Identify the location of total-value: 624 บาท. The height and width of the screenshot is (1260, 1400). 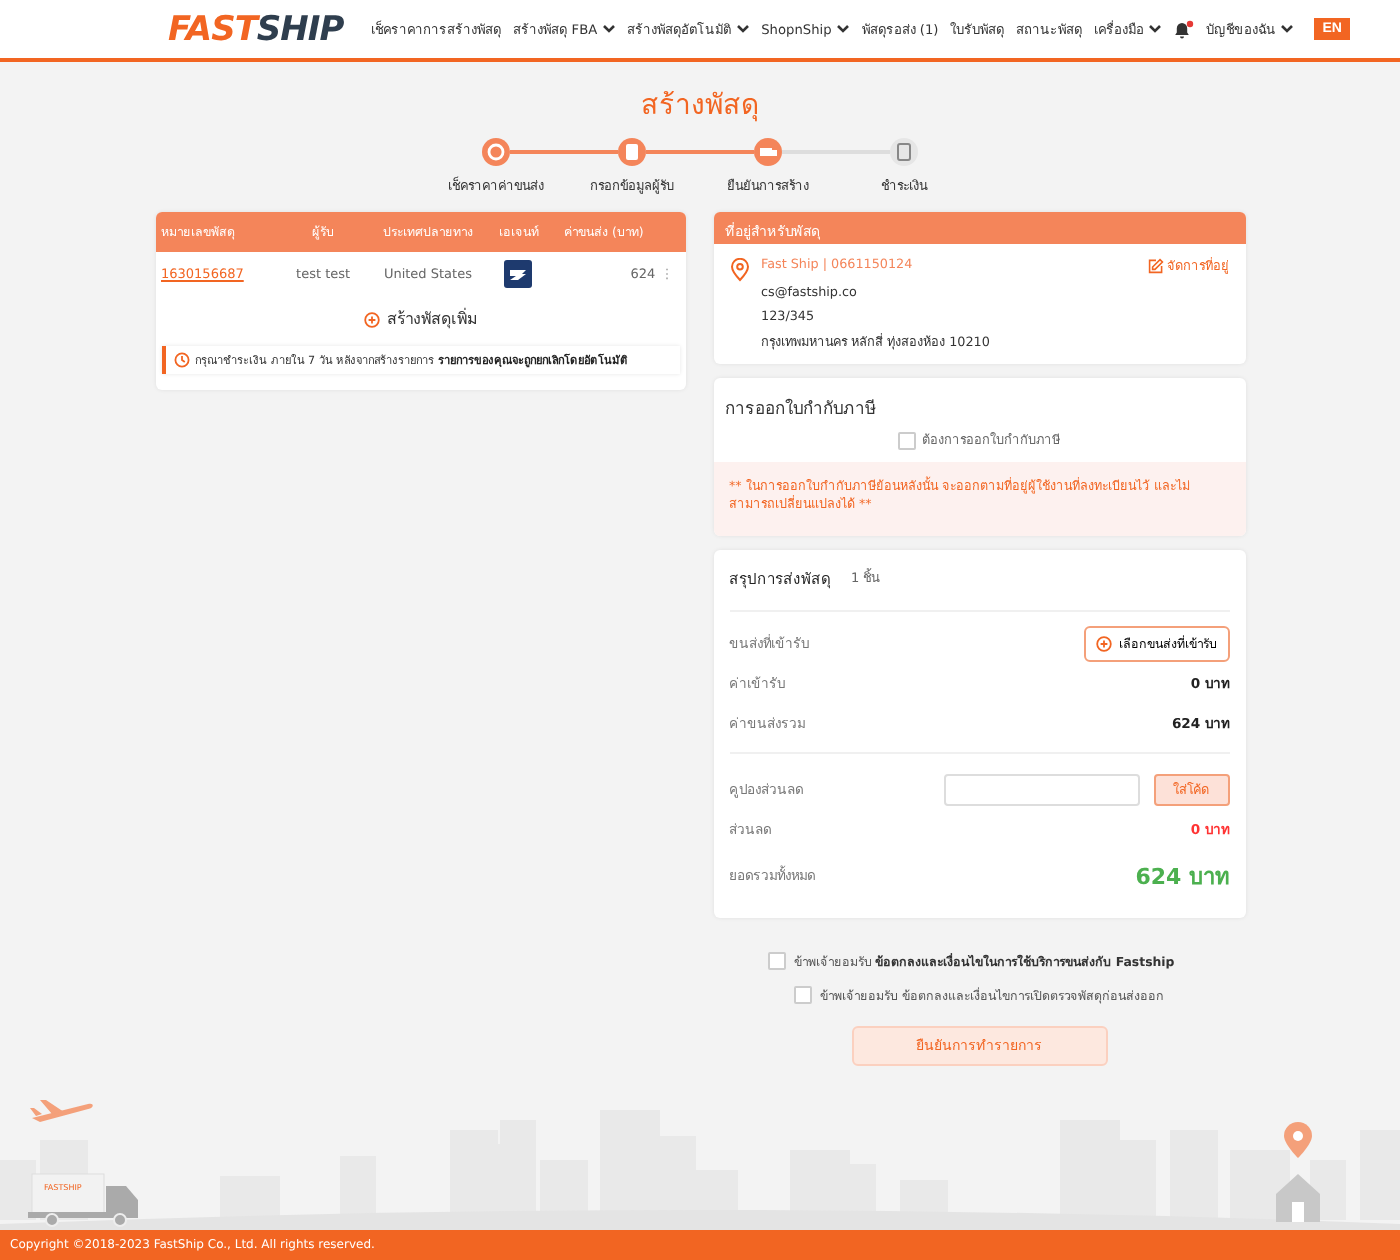
(1182, 877).